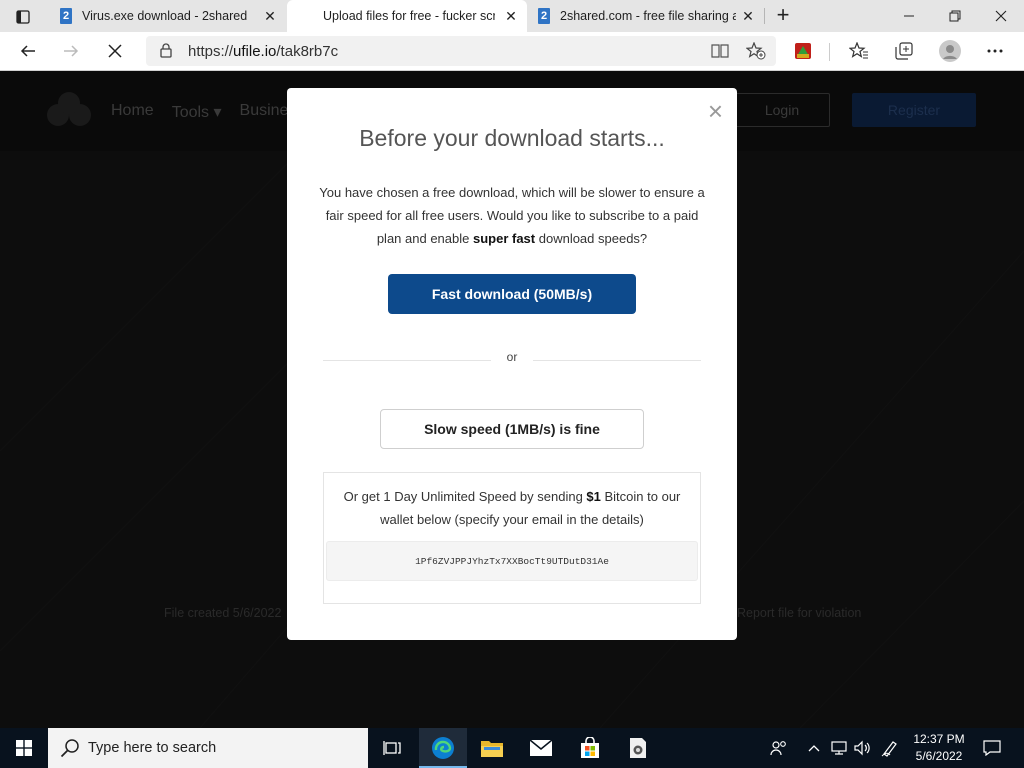  I want to click on mail-app, so click(541, 748).